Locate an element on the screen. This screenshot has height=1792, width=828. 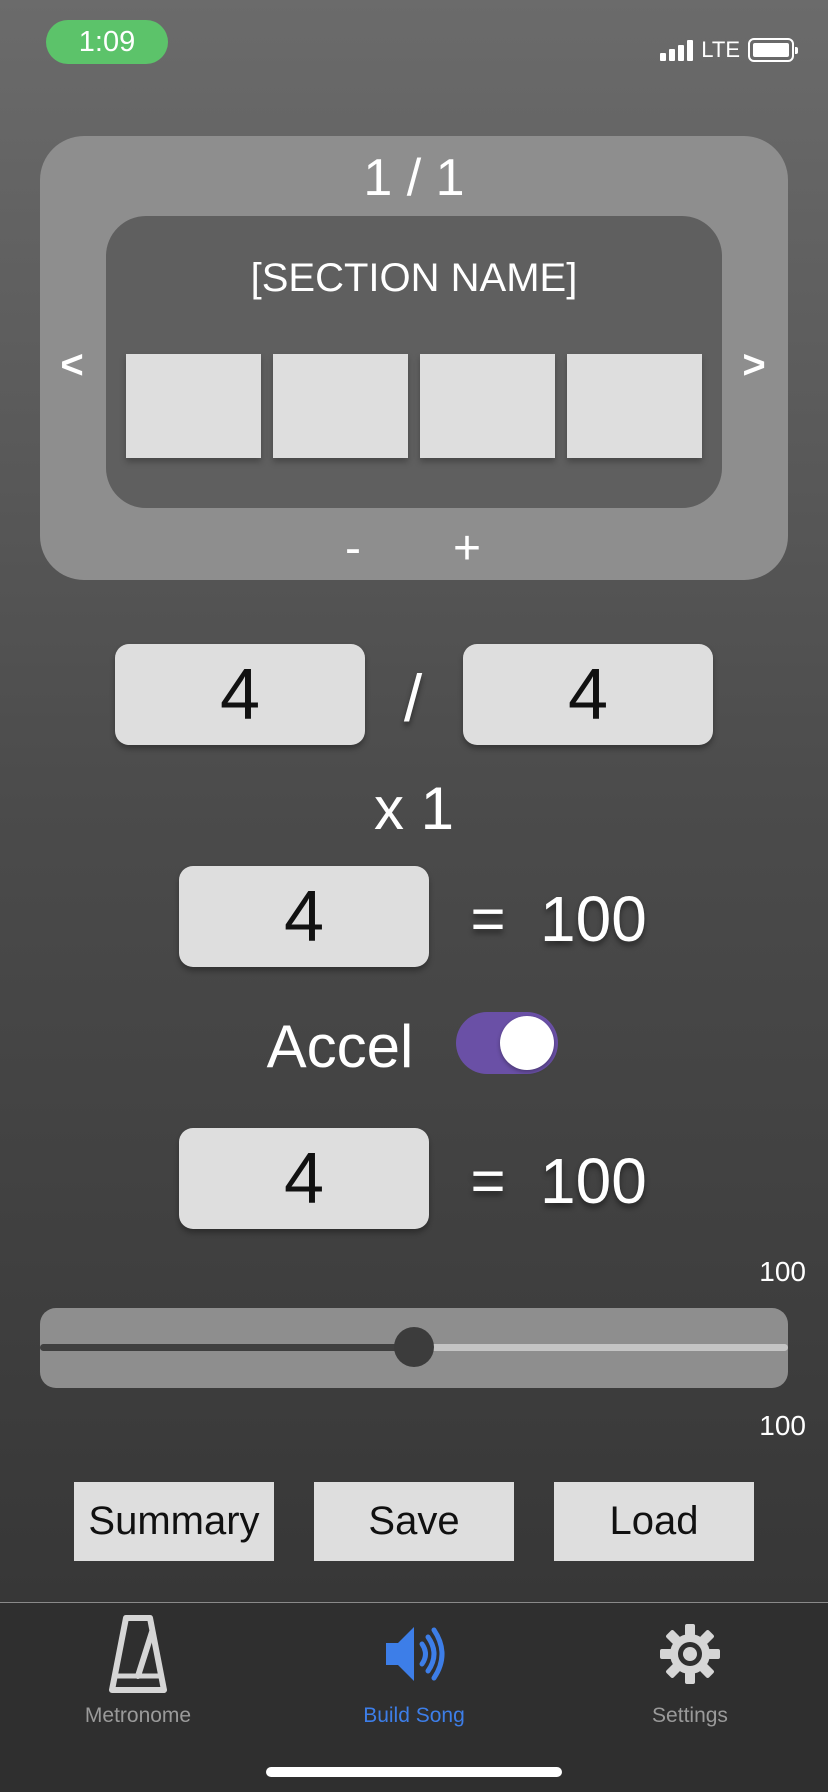
slider-track-filled is located at coordinates (227, 1347).